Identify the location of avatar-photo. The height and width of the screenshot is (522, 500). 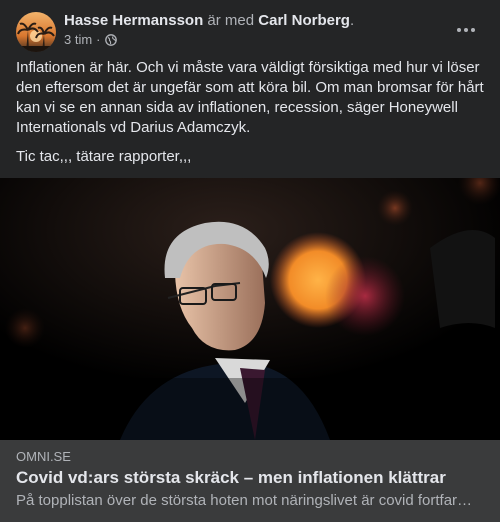
(36, 32).